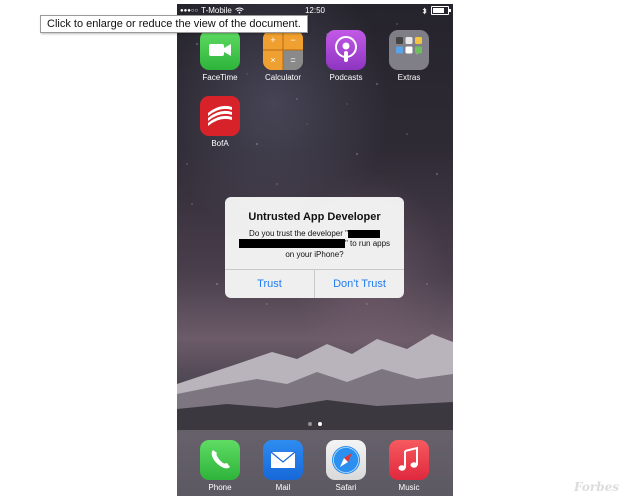  Describe the element at coordinates (409, 460) in the screenshot. I see `music-icon` at that location.